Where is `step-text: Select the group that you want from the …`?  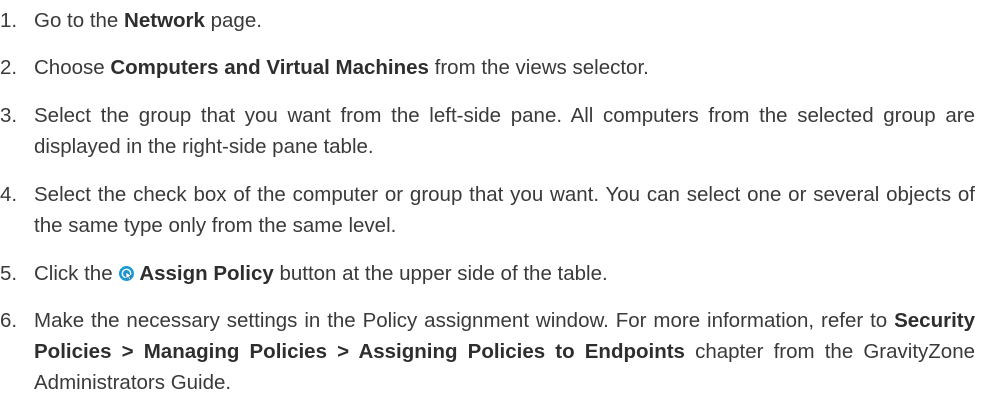
step-text: Select the group that you want from the … is located at coordinates (504, 131).